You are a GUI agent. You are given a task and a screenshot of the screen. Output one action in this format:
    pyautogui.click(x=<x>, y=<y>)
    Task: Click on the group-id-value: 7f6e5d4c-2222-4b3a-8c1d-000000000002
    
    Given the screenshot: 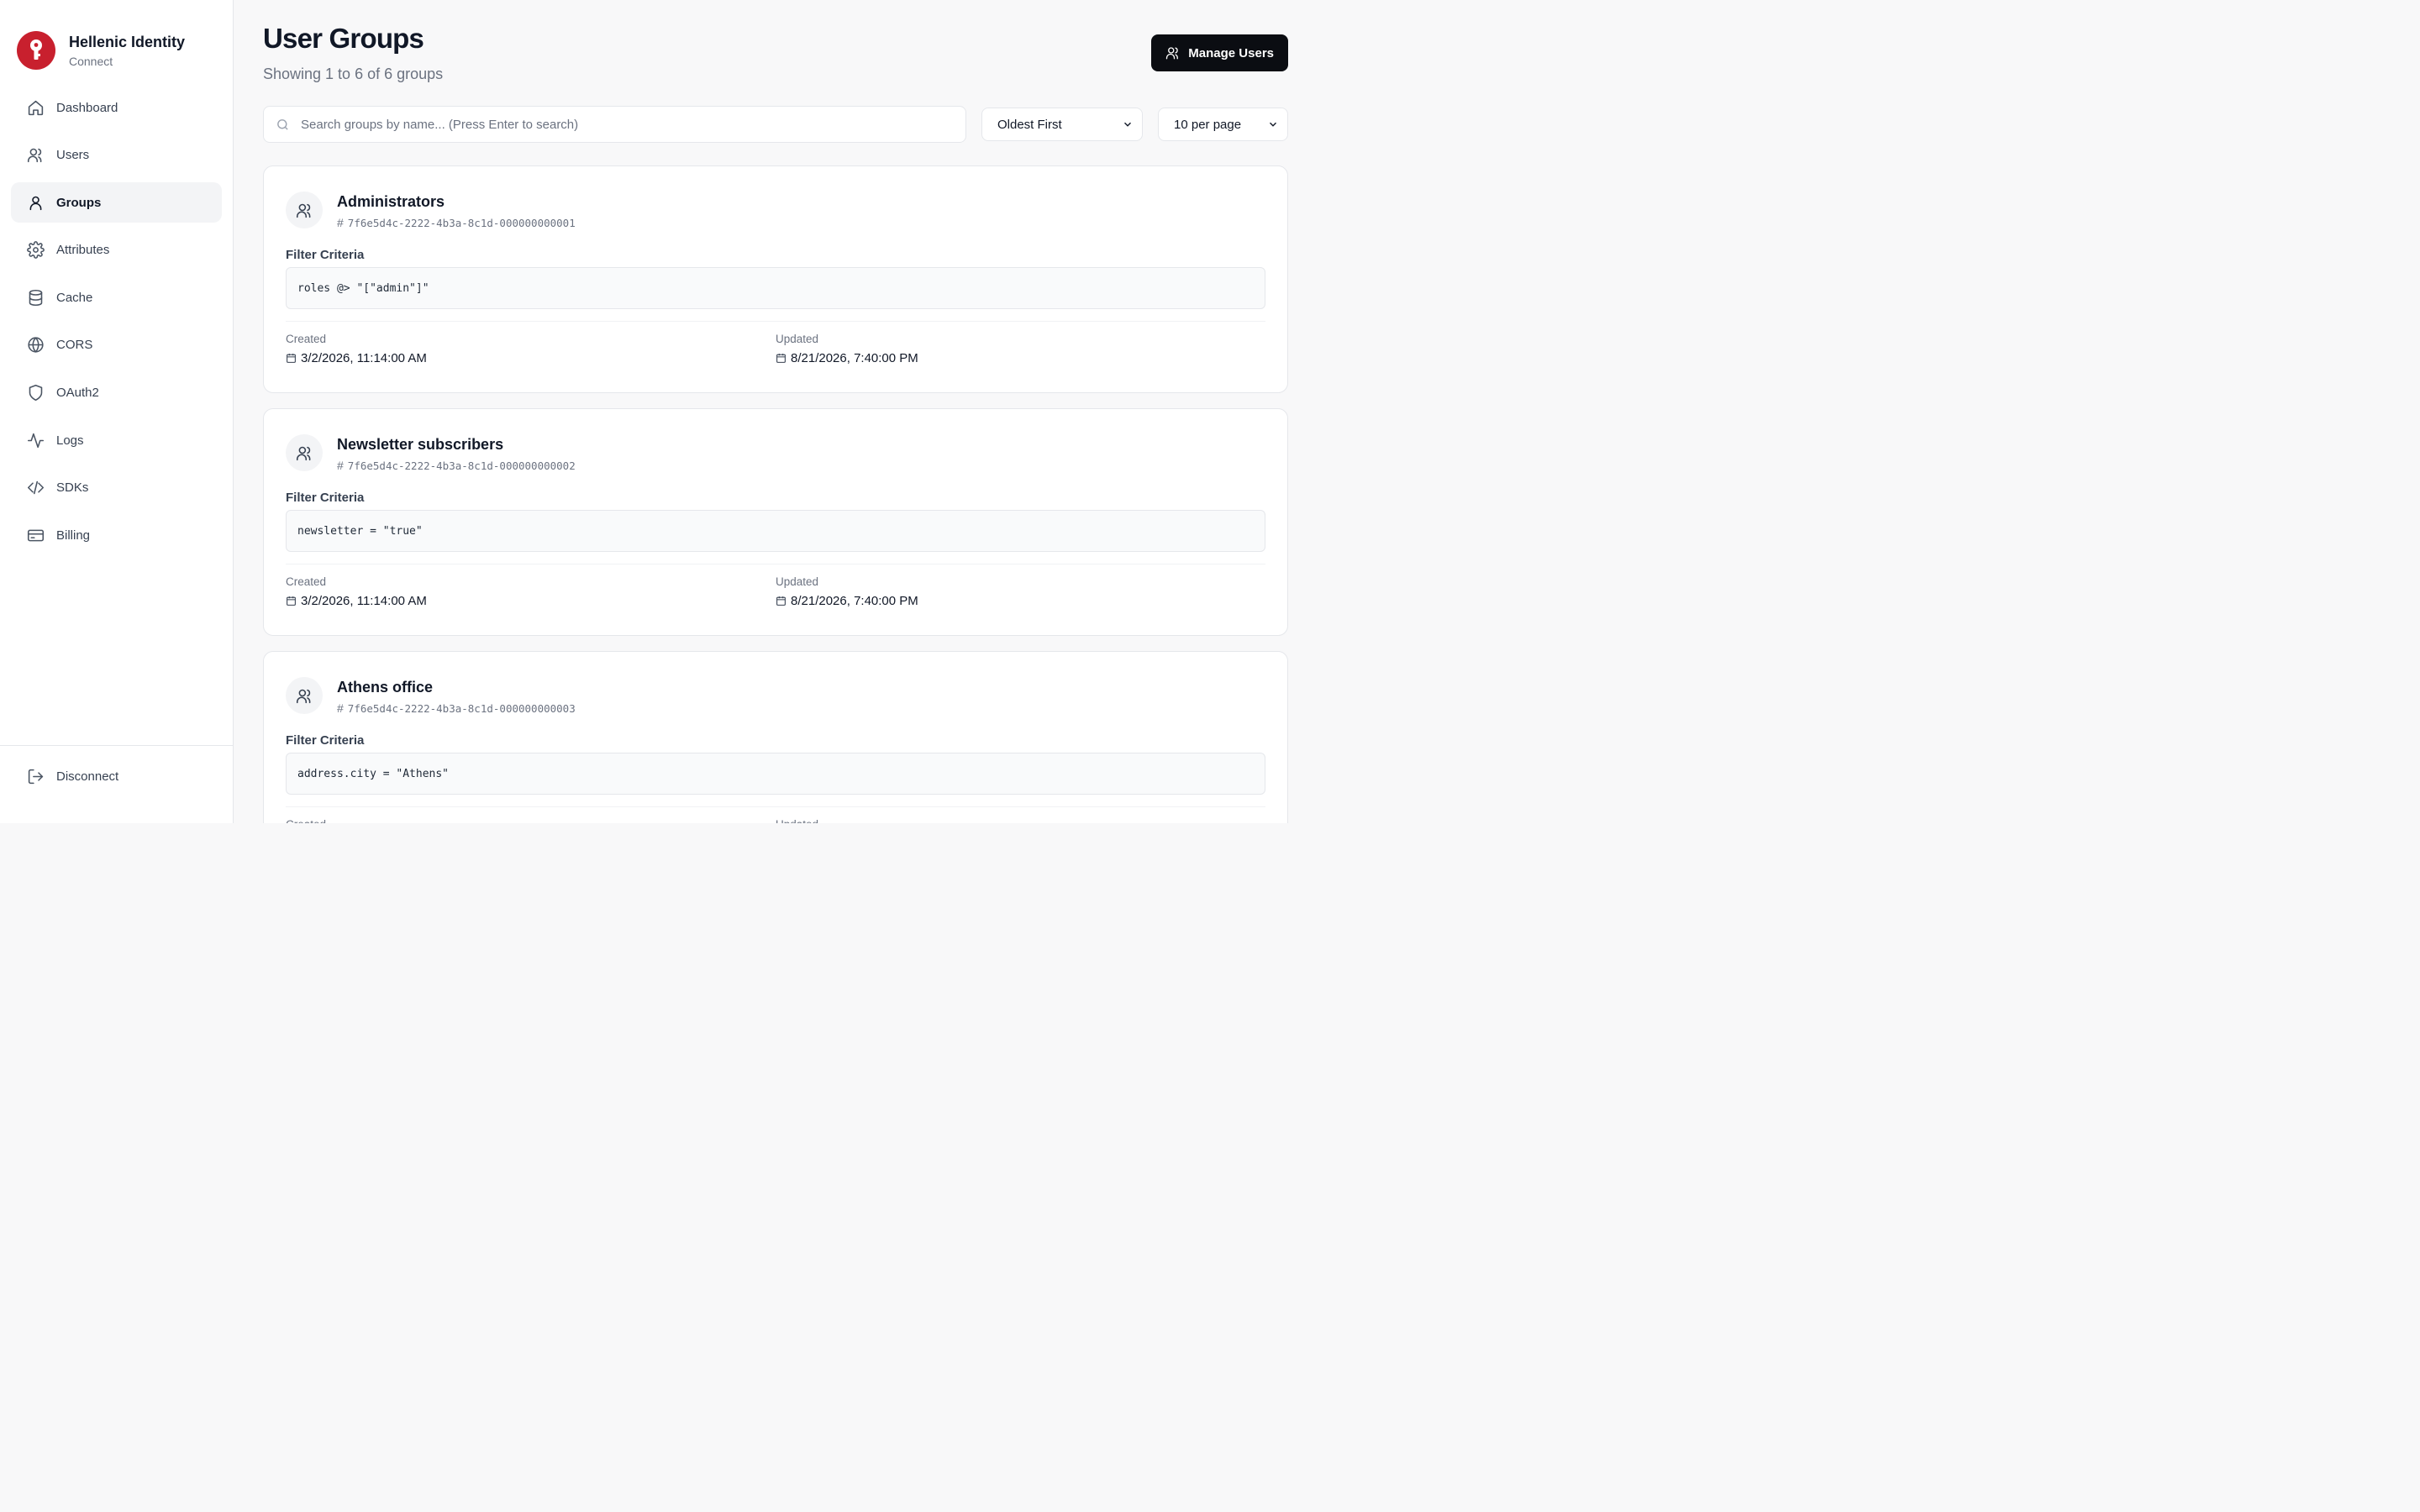 What is the action you would take?
    pyautogui.click(x=462, y=465)
    